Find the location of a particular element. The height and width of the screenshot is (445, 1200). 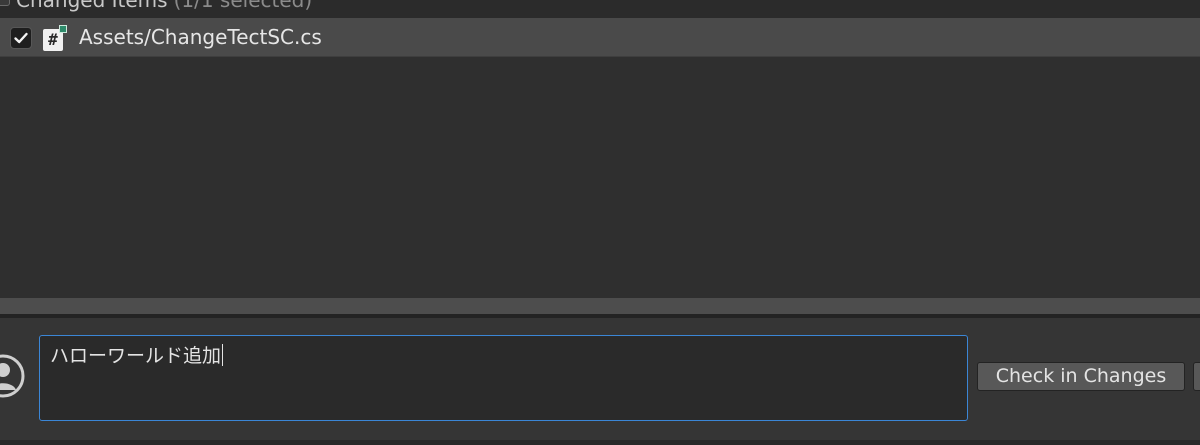

select-all-checkbox is located at coordinates (5, 3).